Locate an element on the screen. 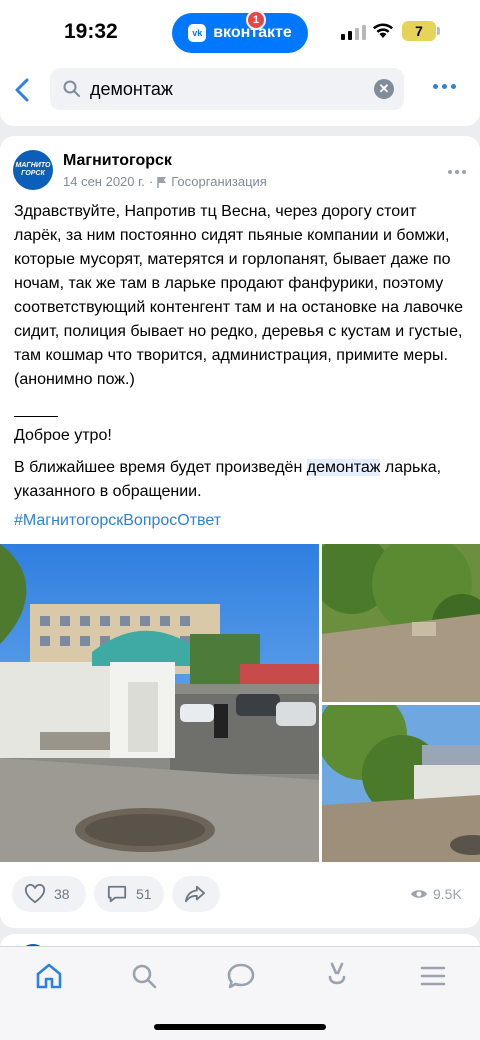 This screenshot has height=1040, width=480. search-highlight: демонтаж is located at coordinates (343, 467).